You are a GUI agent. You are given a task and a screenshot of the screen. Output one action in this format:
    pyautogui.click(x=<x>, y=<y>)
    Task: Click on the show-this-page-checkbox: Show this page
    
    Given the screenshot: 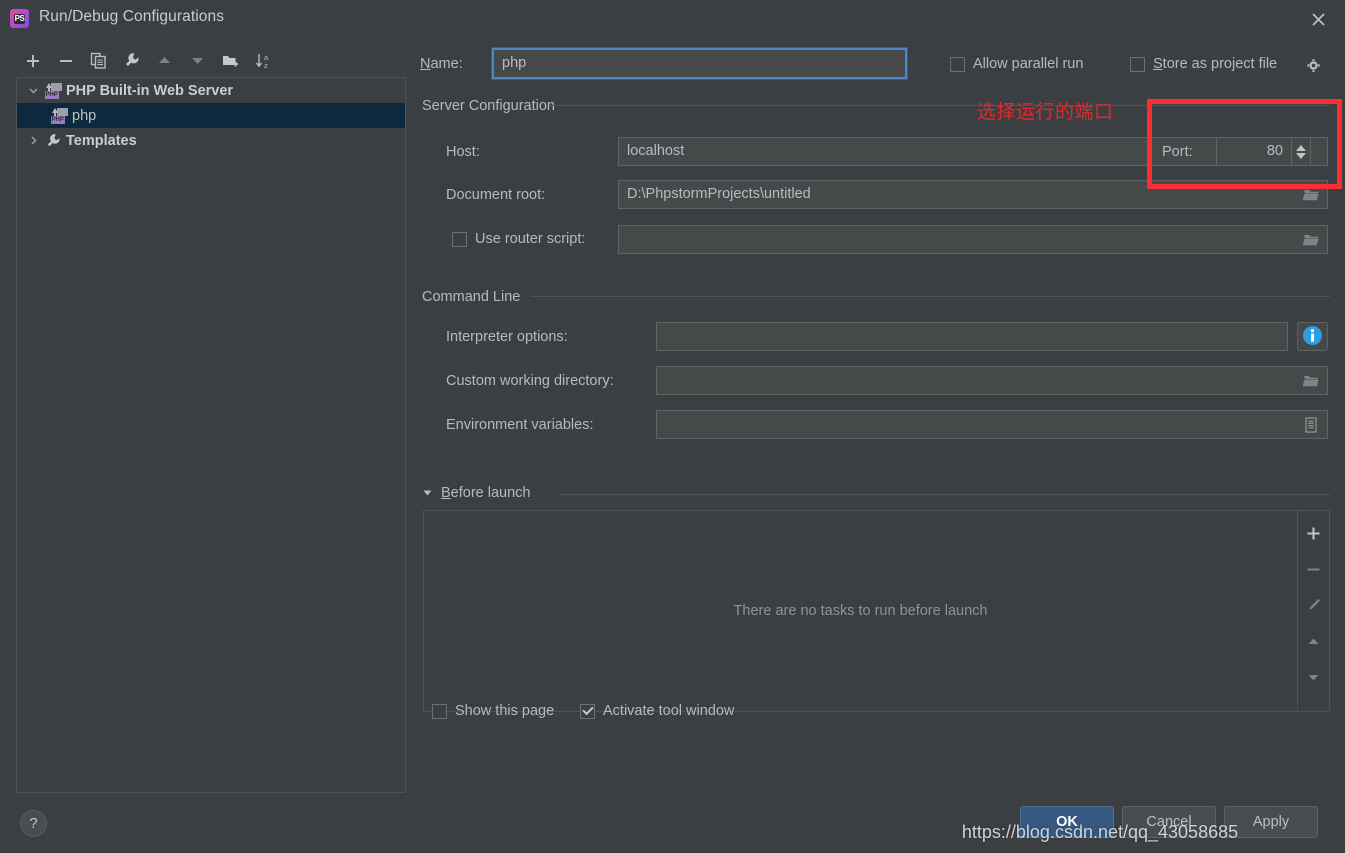 What is the action you would take?
    pyautogui.click(x=493, y=711)
    